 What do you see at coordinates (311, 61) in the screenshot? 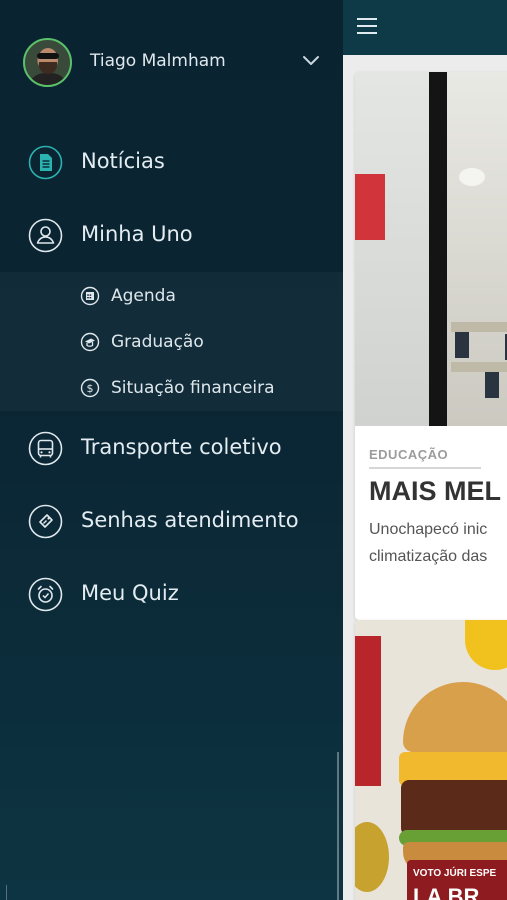
I see `chevron-down-icon` at bounding box center [311, 61].